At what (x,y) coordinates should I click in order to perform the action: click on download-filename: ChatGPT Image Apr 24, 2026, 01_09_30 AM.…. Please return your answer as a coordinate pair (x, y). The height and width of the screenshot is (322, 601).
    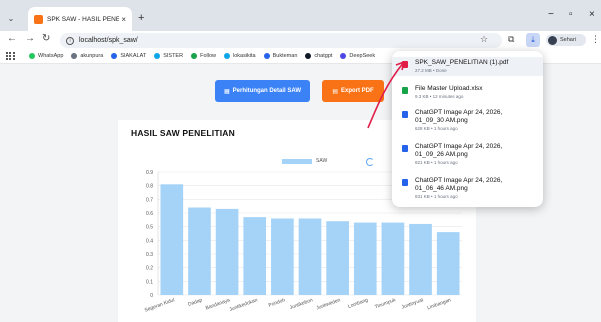
    Looking at the image, I should click on (459, 116).